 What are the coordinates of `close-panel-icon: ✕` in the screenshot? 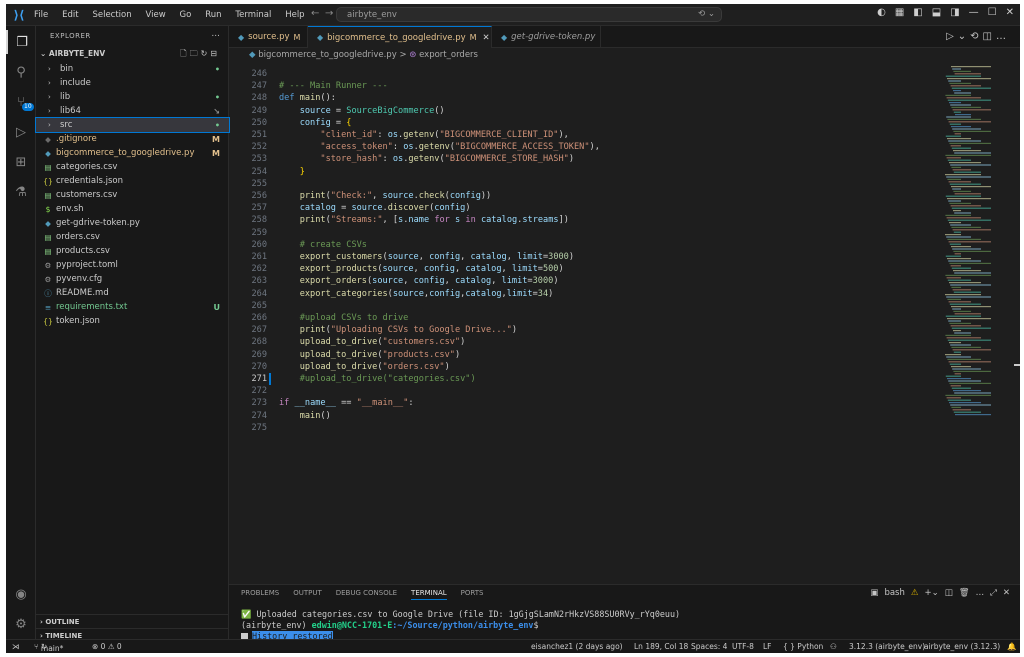 It's located at (1006, 593).